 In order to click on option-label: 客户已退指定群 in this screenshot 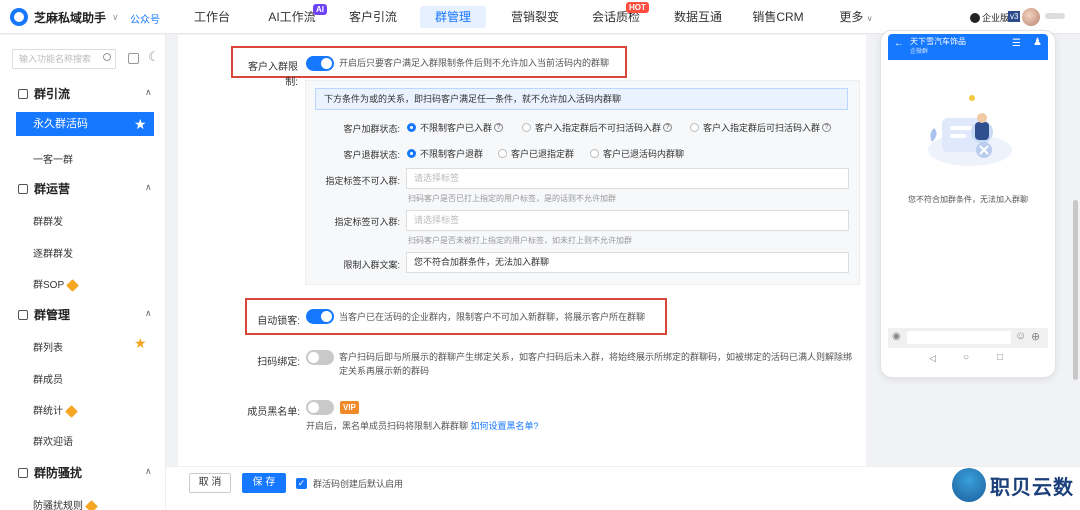, I will do `click(543, 154)`.